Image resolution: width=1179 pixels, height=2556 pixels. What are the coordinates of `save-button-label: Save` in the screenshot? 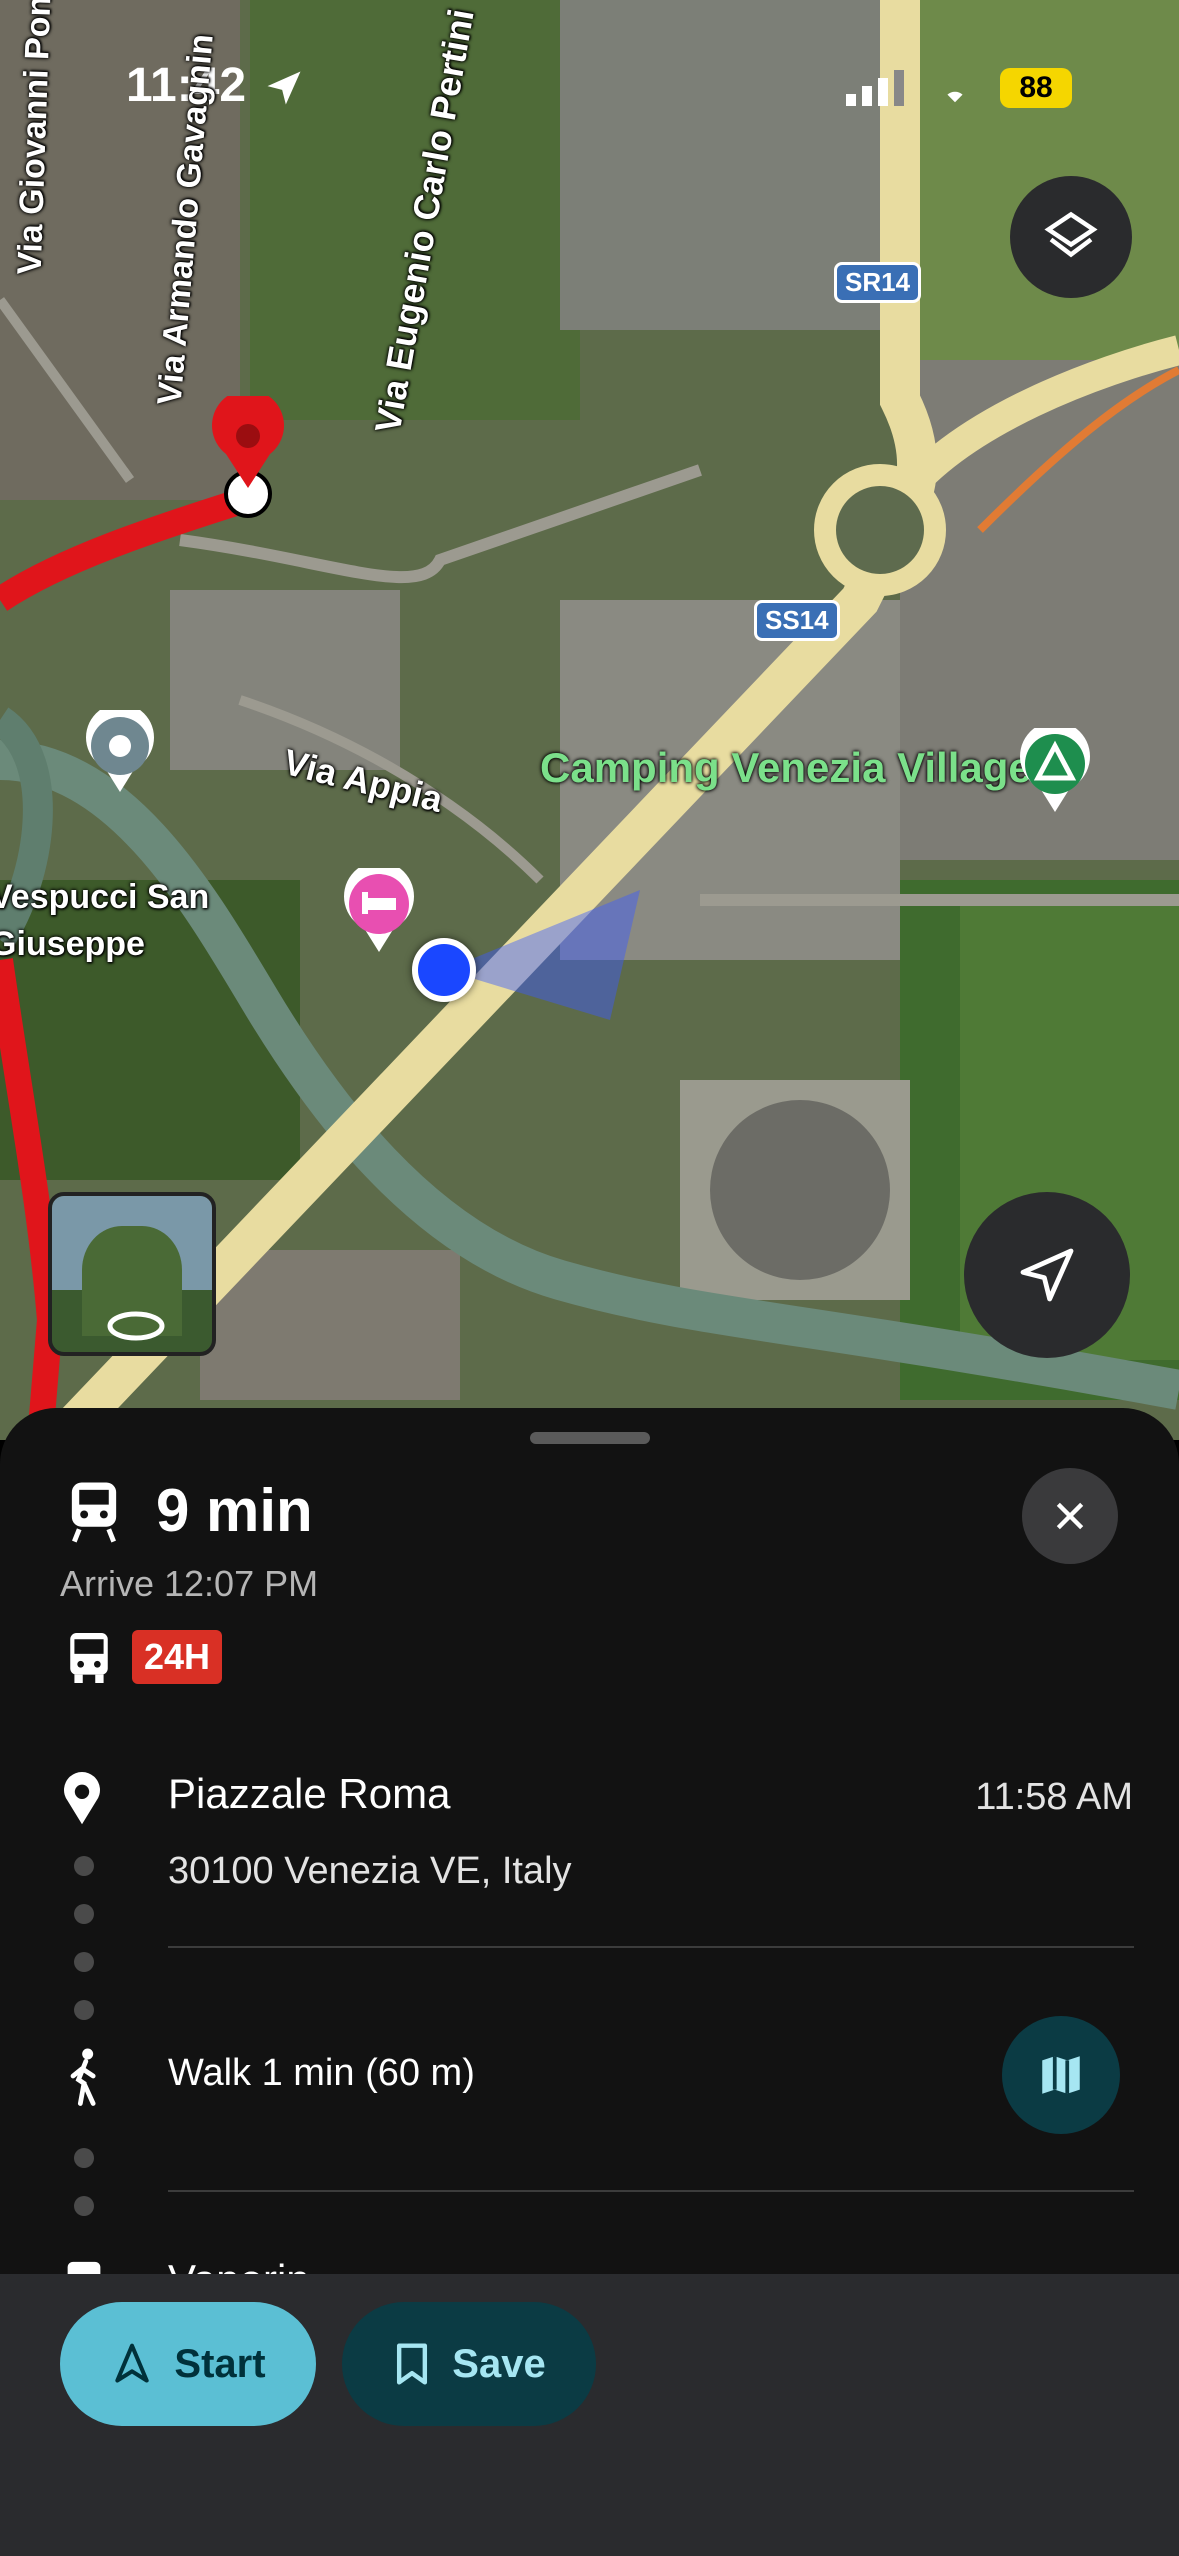 It's located at (499, 2363).